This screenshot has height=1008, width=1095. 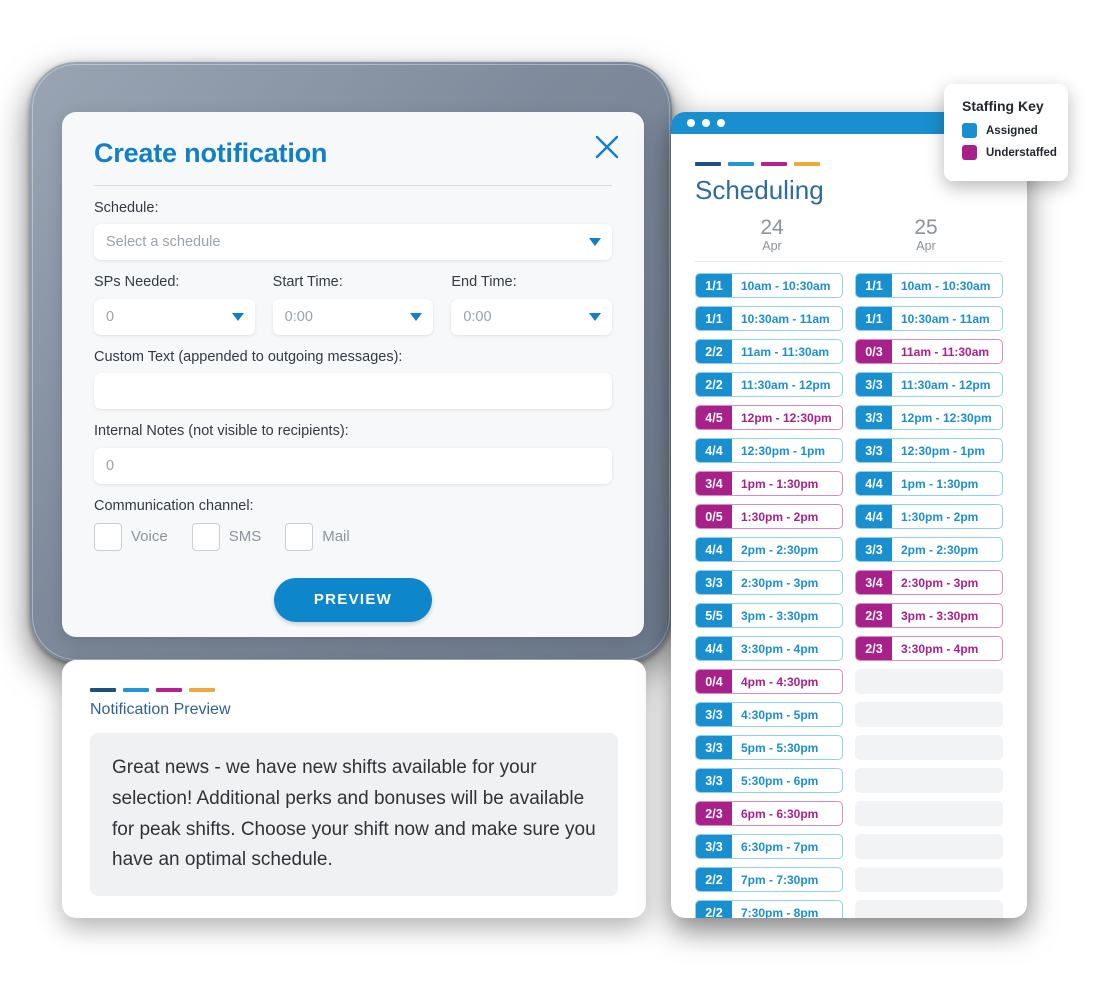 I want to click on custom-text-input, so click(x=353, y=391).